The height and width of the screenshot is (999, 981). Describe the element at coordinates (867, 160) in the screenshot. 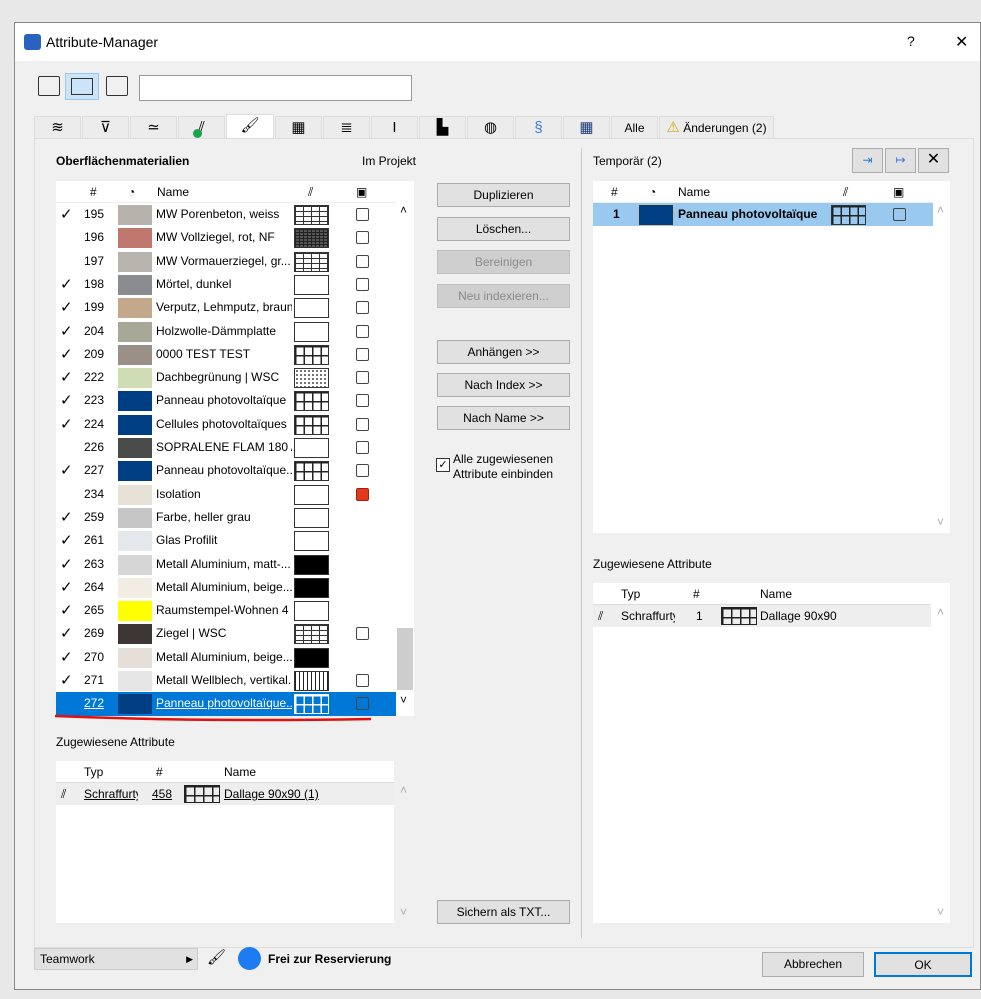

I see `import-button: ⇥` at that location.